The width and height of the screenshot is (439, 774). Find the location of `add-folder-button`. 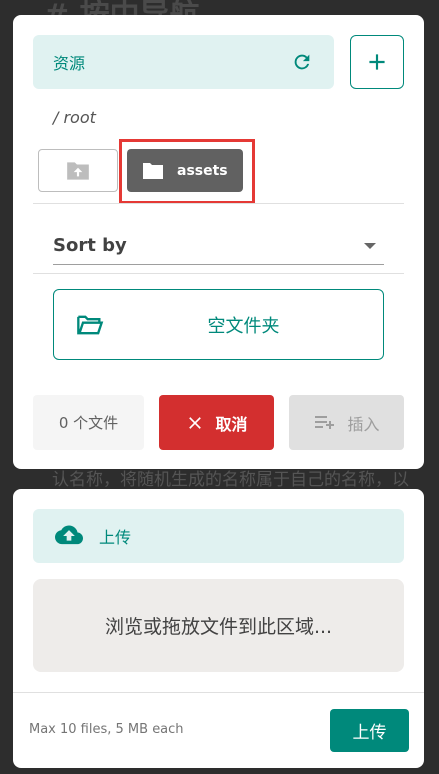

add-folder-button is located at coordinates (377, 62).